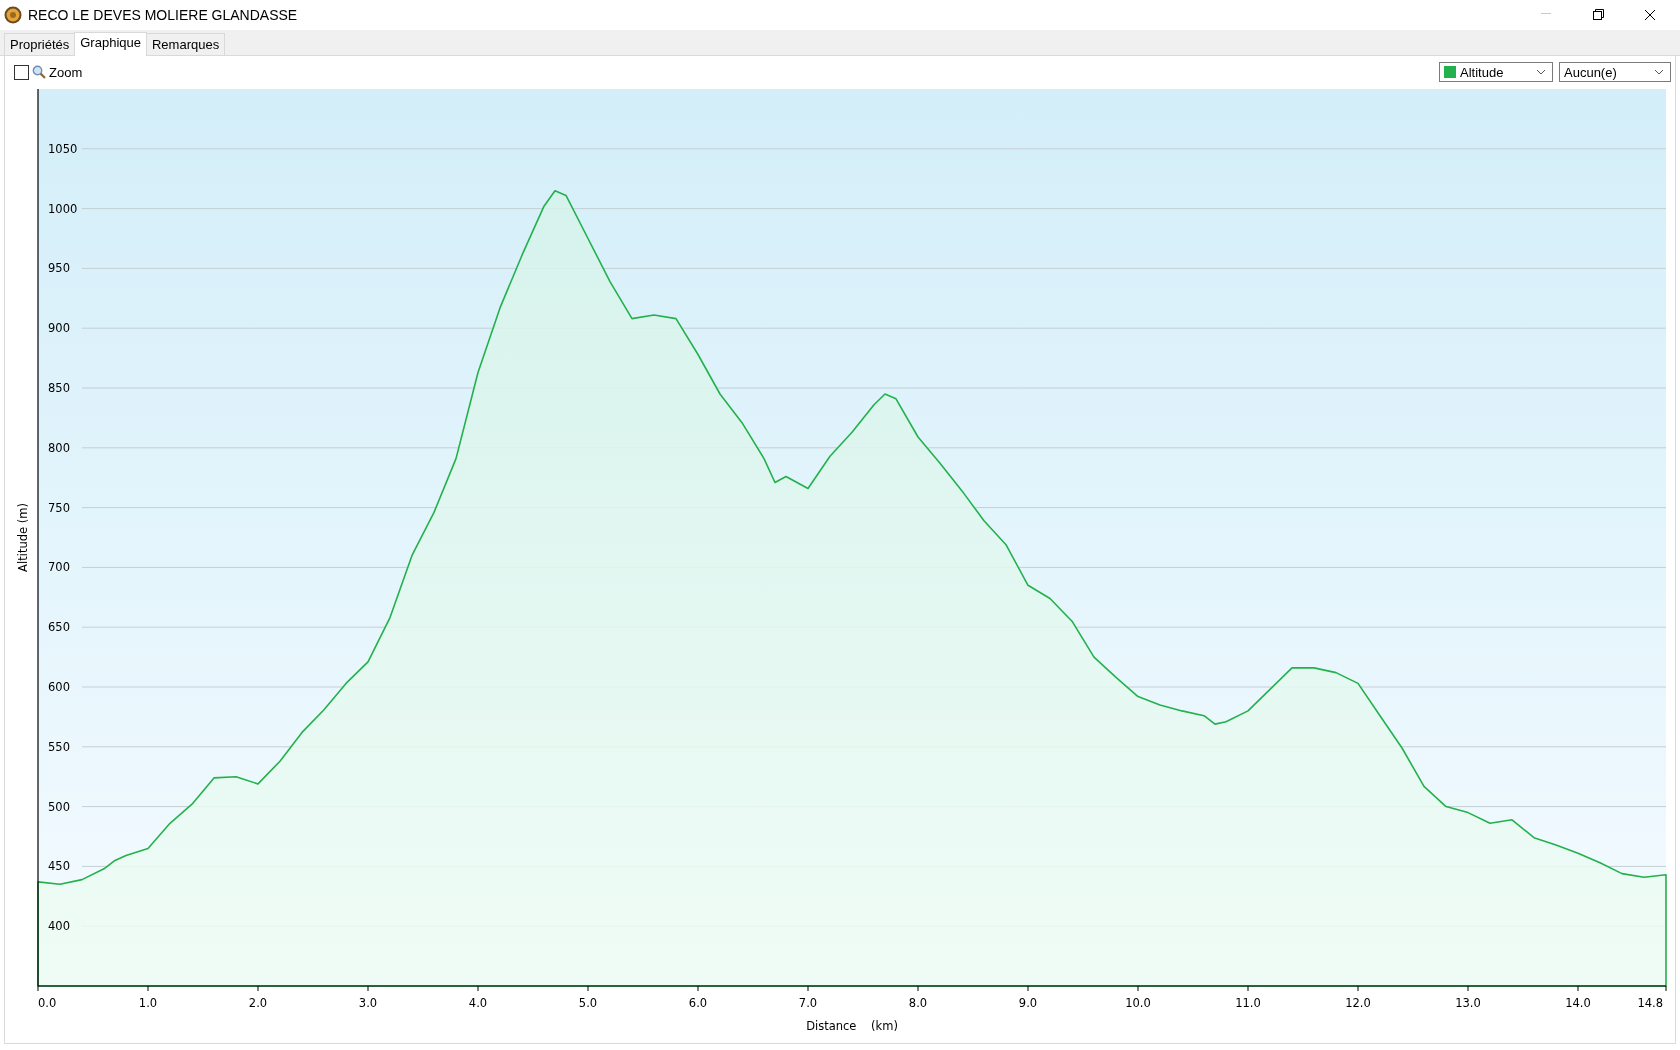  I want to click on y-tick-label: 700, so click(59, 567).